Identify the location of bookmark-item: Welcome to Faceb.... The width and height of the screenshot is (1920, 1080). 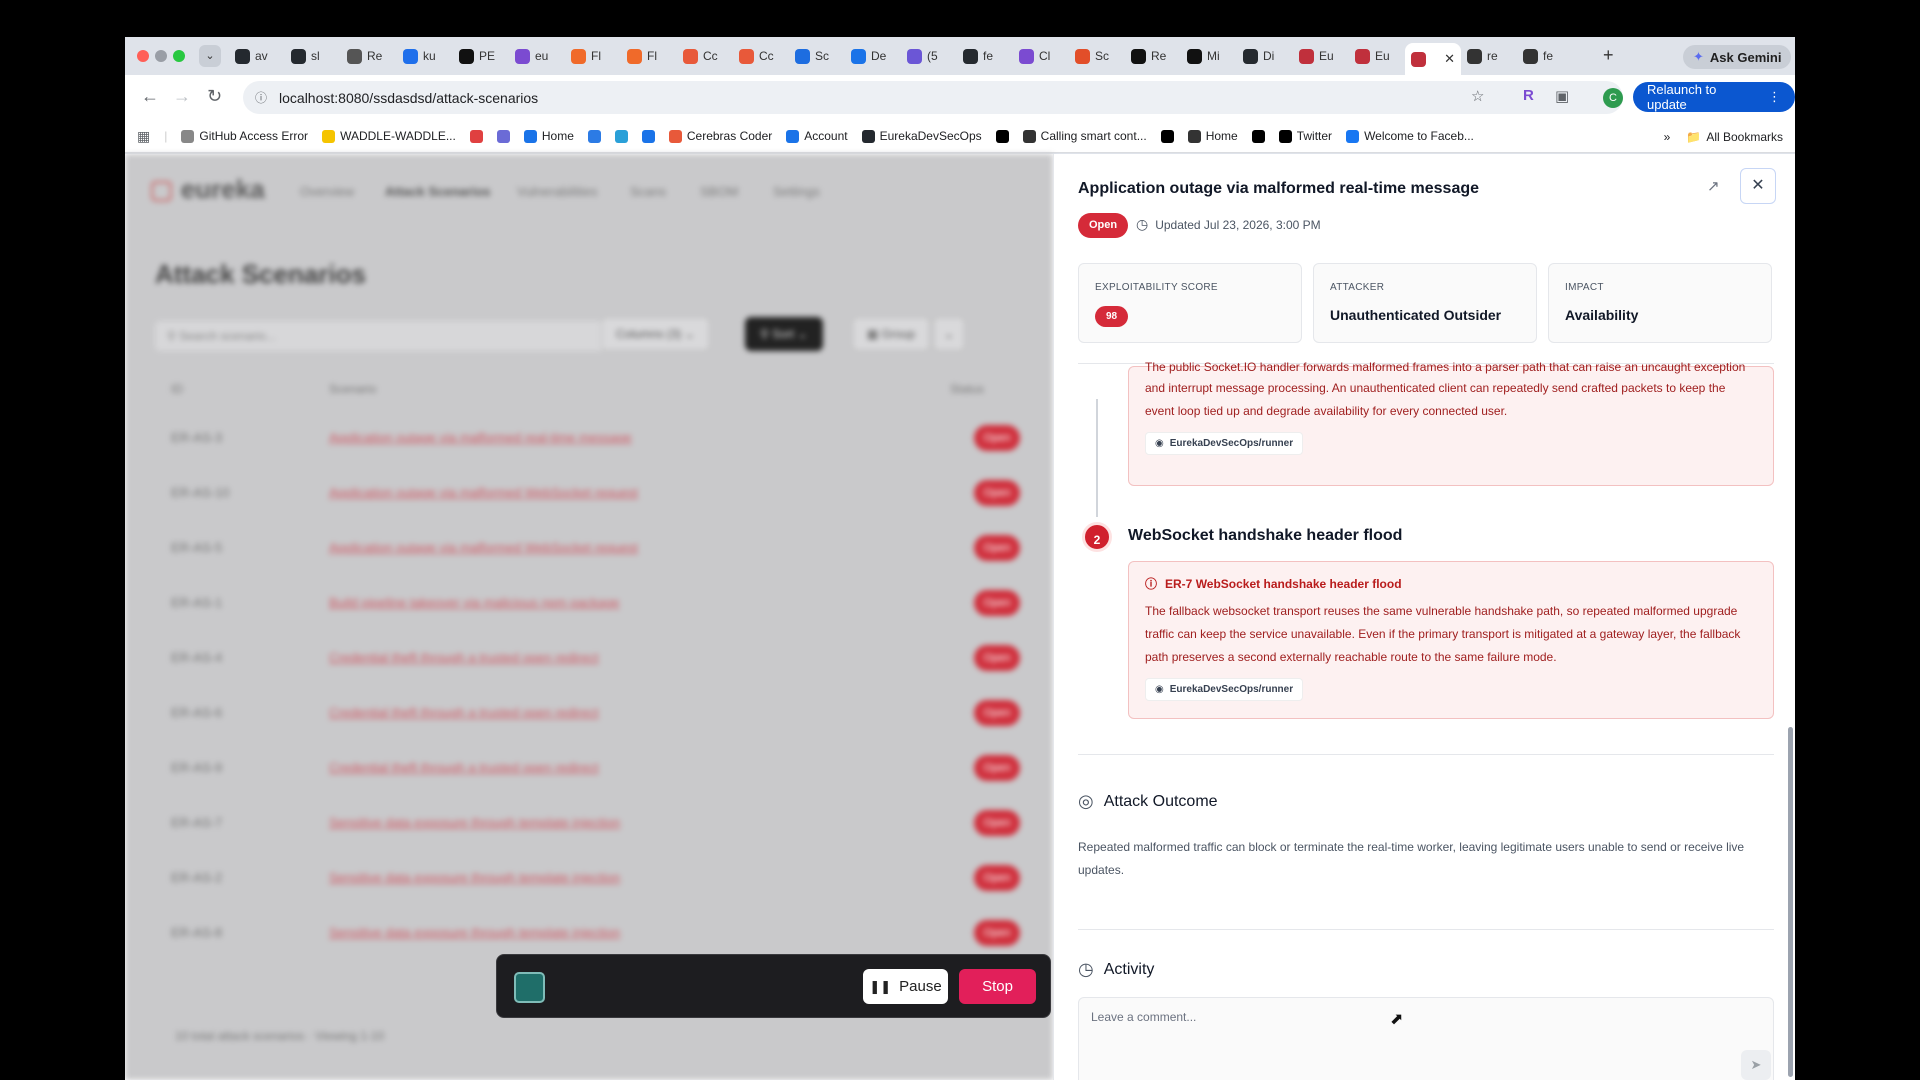
(1410, 136).